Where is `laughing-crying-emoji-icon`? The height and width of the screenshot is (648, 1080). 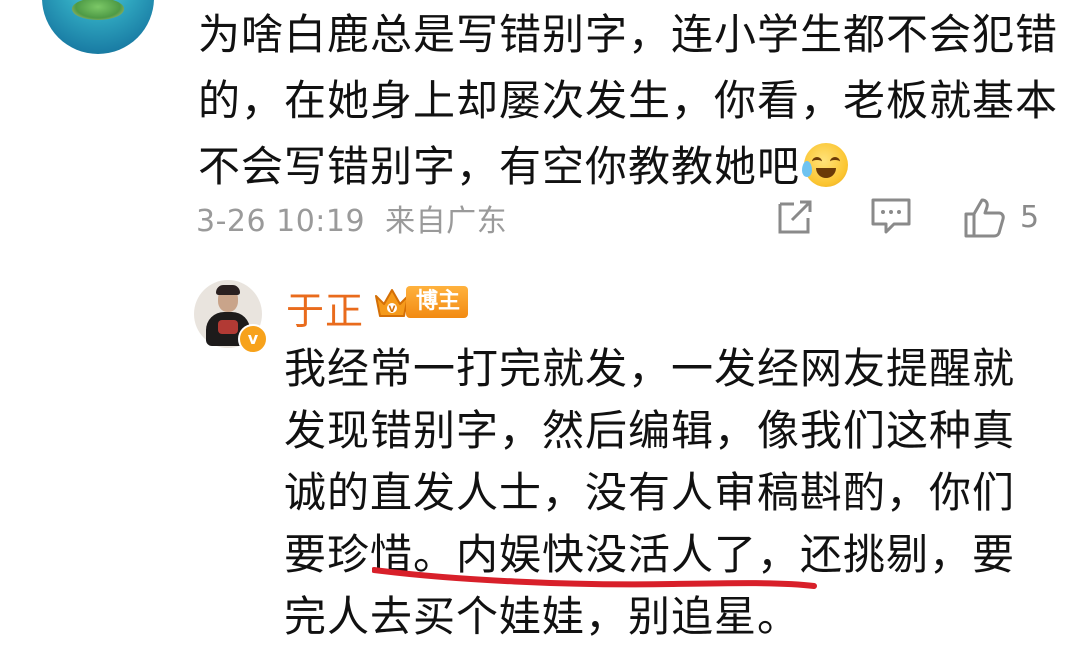 laughing-crying-emoji-icon is located at coordinates (825, 165).